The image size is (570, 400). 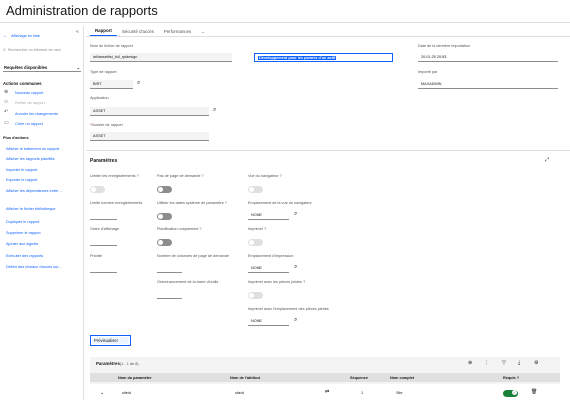 I want to click on limit-records-toggle, so click(x=97, y=189).